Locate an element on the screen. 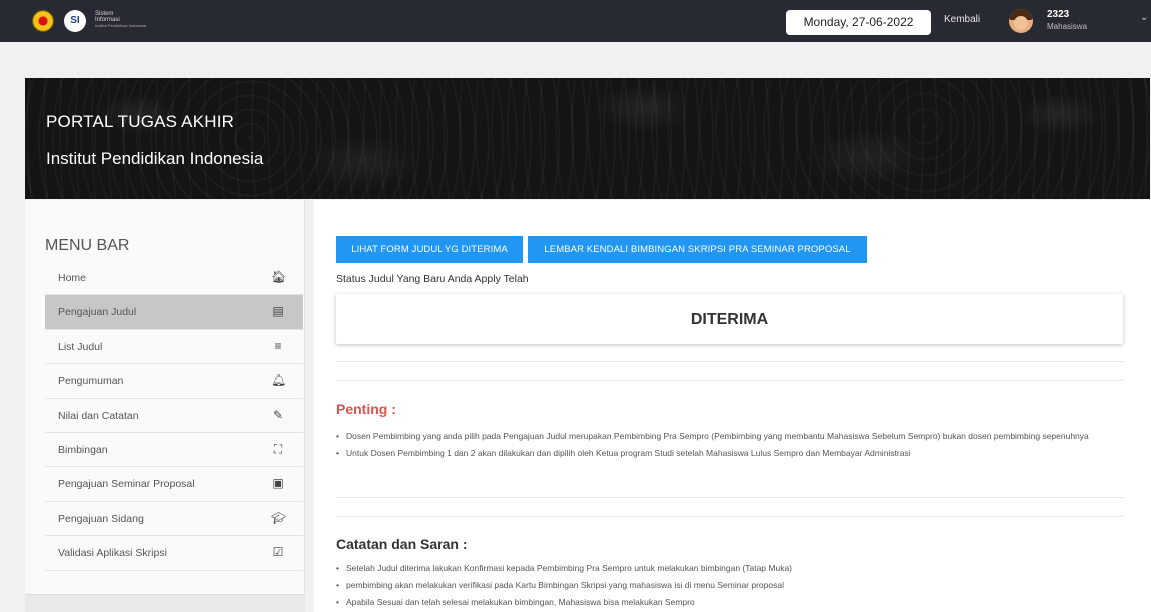 The image size is (1151, 612). home-icon: 🏠︎ is located at coordinates (279, 277).